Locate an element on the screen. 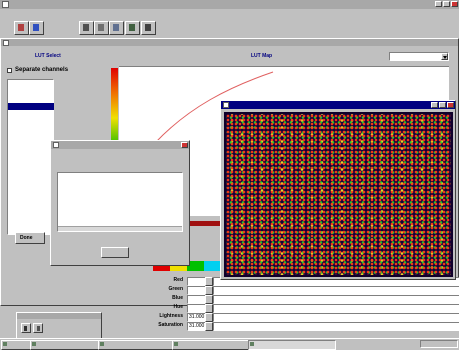 The image size is (459, 350). param-label: Blue is located at coordinates (177, 298).